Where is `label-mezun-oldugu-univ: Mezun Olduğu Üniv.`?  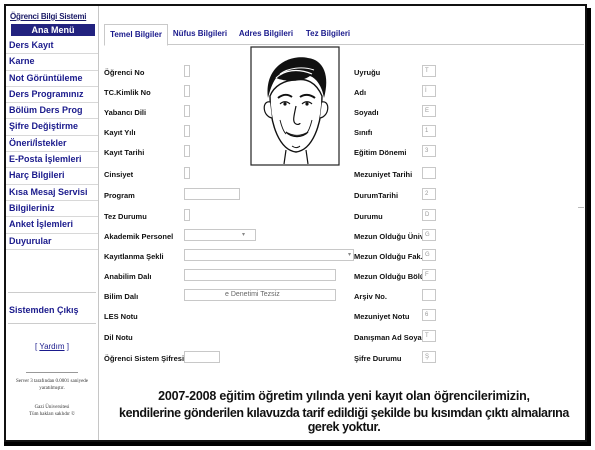 label-mezun-oldugu-univ: Mezun Olduğu Üniv. is located at coordinates (390, 236).